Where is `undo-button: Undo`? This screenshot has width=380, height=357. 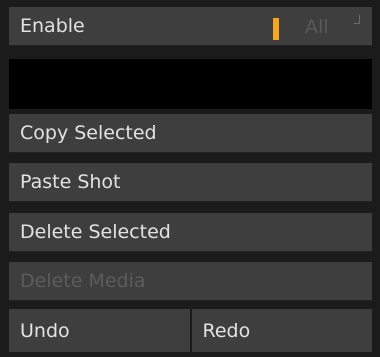 undo-button: Undo is located at coordinates (99, 330).